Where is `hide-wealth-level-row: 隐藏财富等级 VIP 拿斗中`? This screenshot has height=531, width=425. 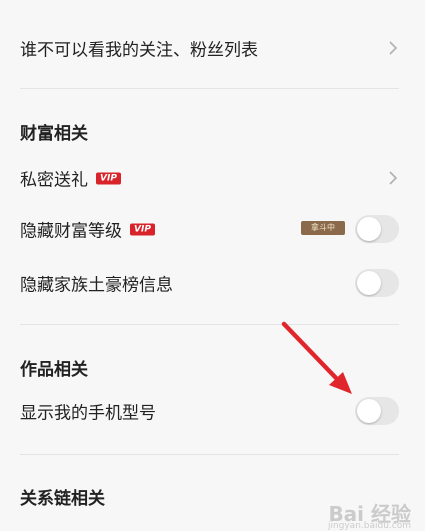
hide-wealth-level-row: 隐藏财富等级 VIP 拿斗中 is located at coordinates (212, 229).